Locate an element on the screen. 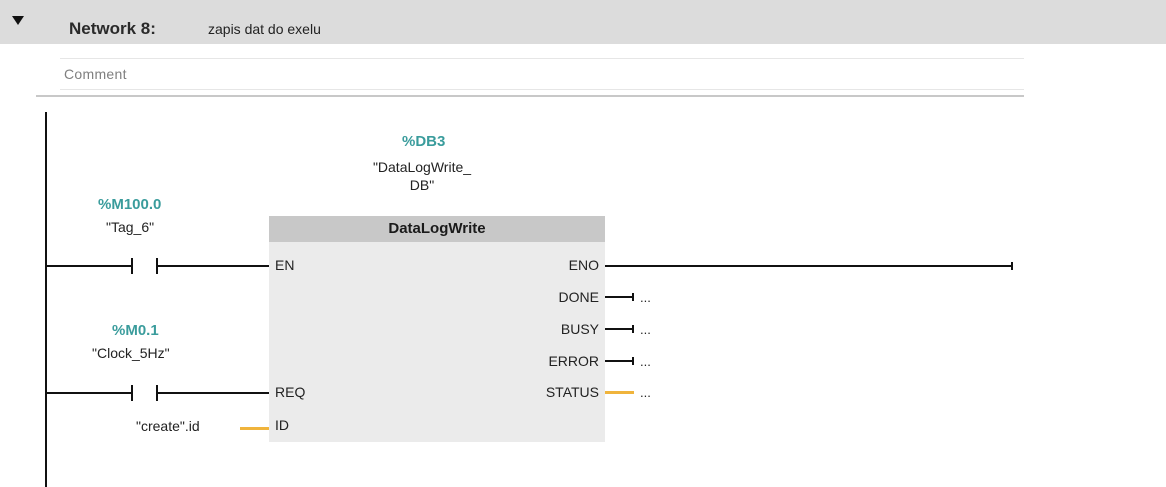 The width and height of the screenshot is (1166, 487). eno-wire-end is located at coordinates (1012, 266).